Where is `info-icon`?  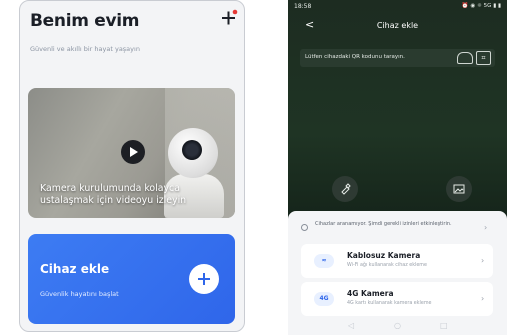
info-icon is located at coordinates (304, 227).